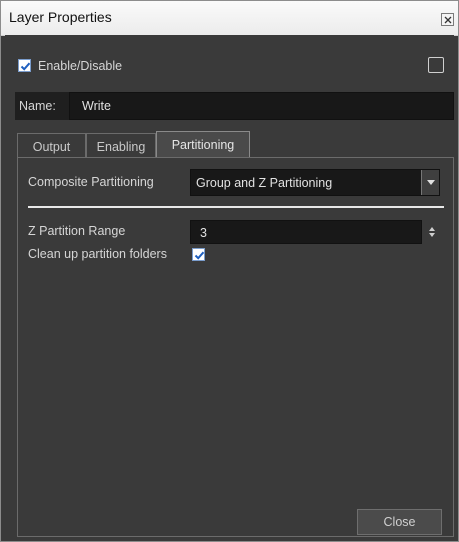 This screenshot has height=542, width=459. Describe the element at coordinates (97, 254) in the screenshot. I see `cleanup-folders-label: Clean up partition folders` at that location.